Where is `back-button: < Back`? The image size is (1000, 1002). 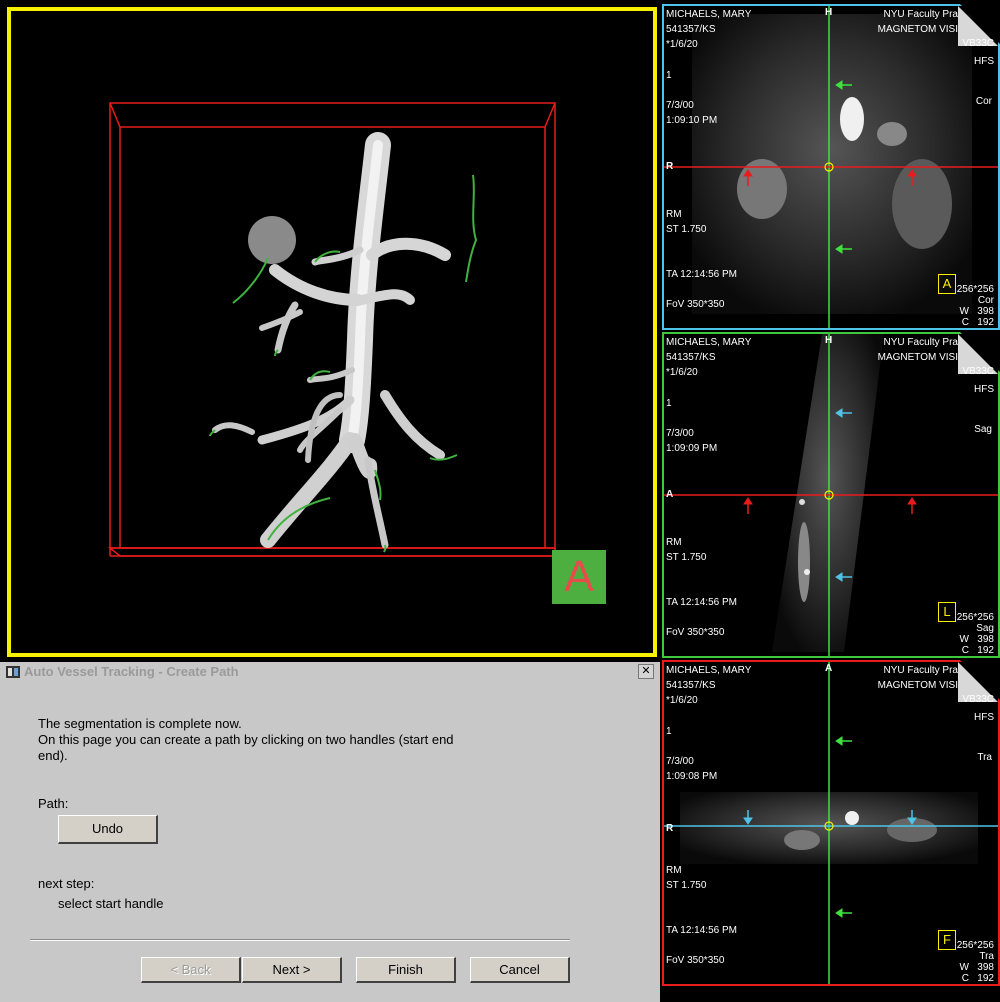 back-button: < Back is located at coordinates (191, 970).